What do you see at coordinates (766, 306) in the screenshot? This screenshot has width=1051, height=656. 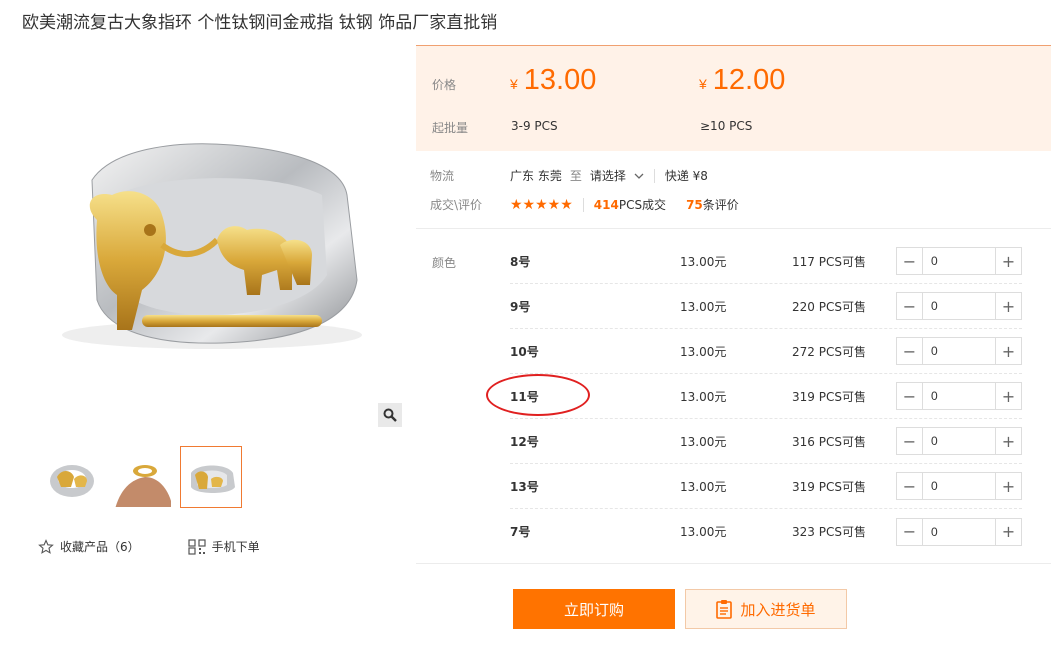 I see `sku-row: 9号 13.00元 220 PCS可售 − +` at bounding box center [766, 306].